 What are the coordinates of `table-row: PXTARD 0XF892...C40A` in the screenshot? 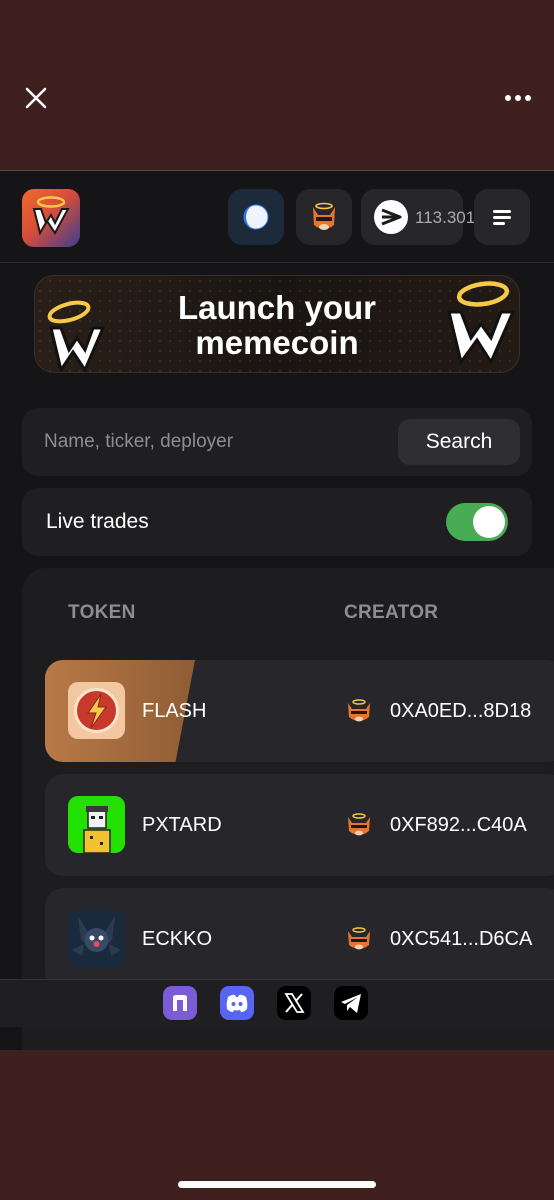 It's located at (299, 825).